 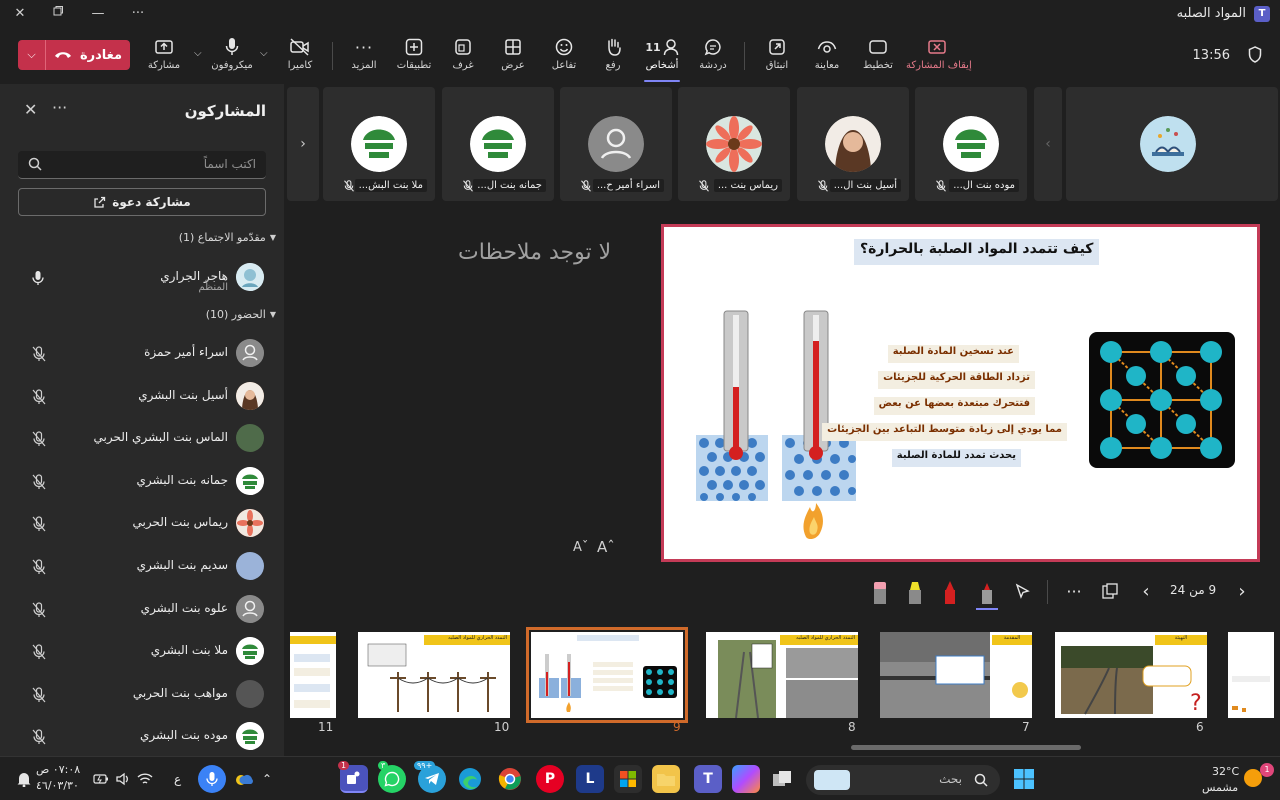 I want to click on battery-icon, so click(x=101, y=779).